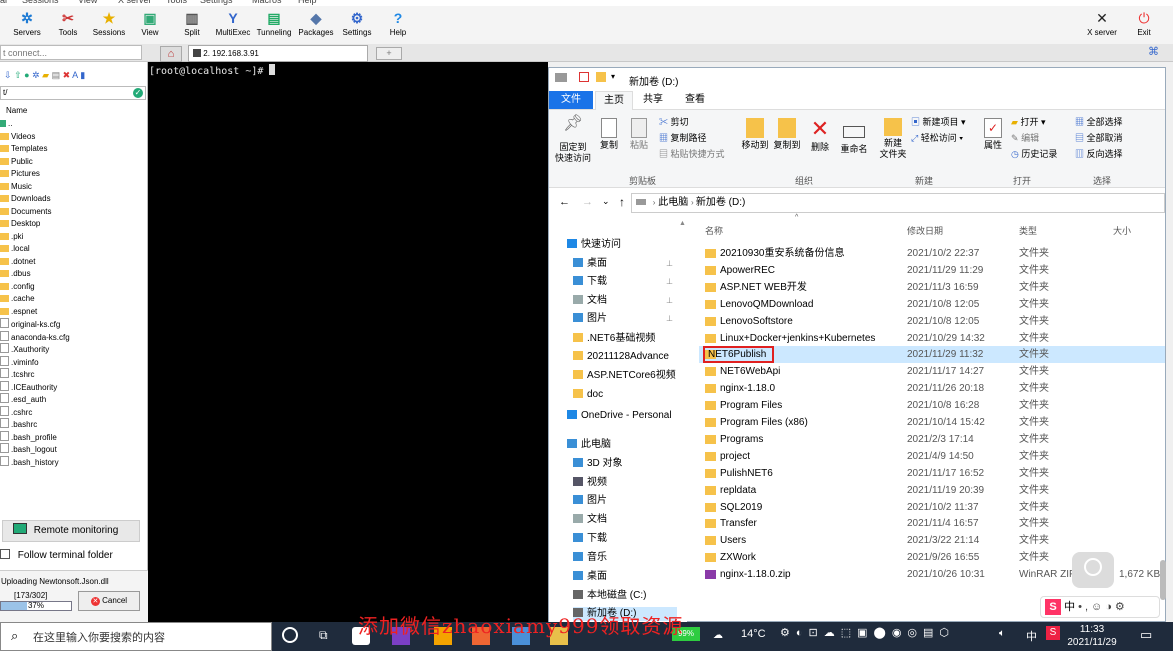  I want to click on sftp-item: Pictures, so click(20, 174).